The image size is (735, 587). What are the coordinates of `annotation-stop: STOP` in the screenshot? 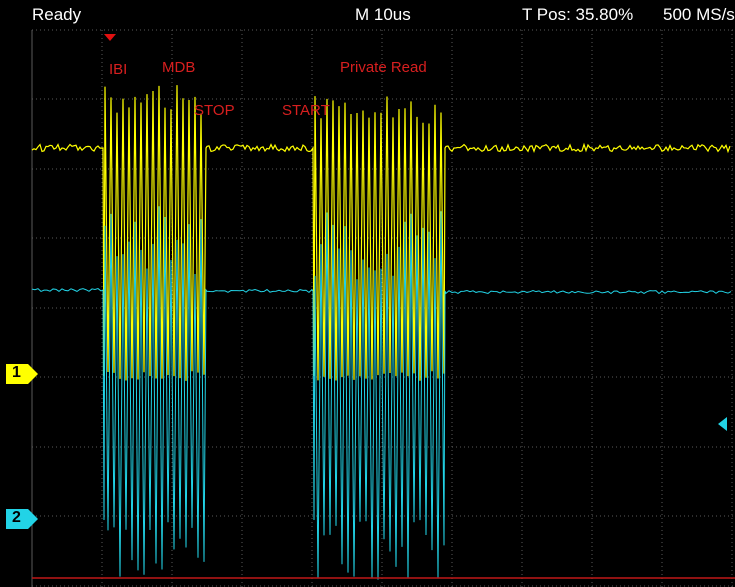 It's located at (214, 110).